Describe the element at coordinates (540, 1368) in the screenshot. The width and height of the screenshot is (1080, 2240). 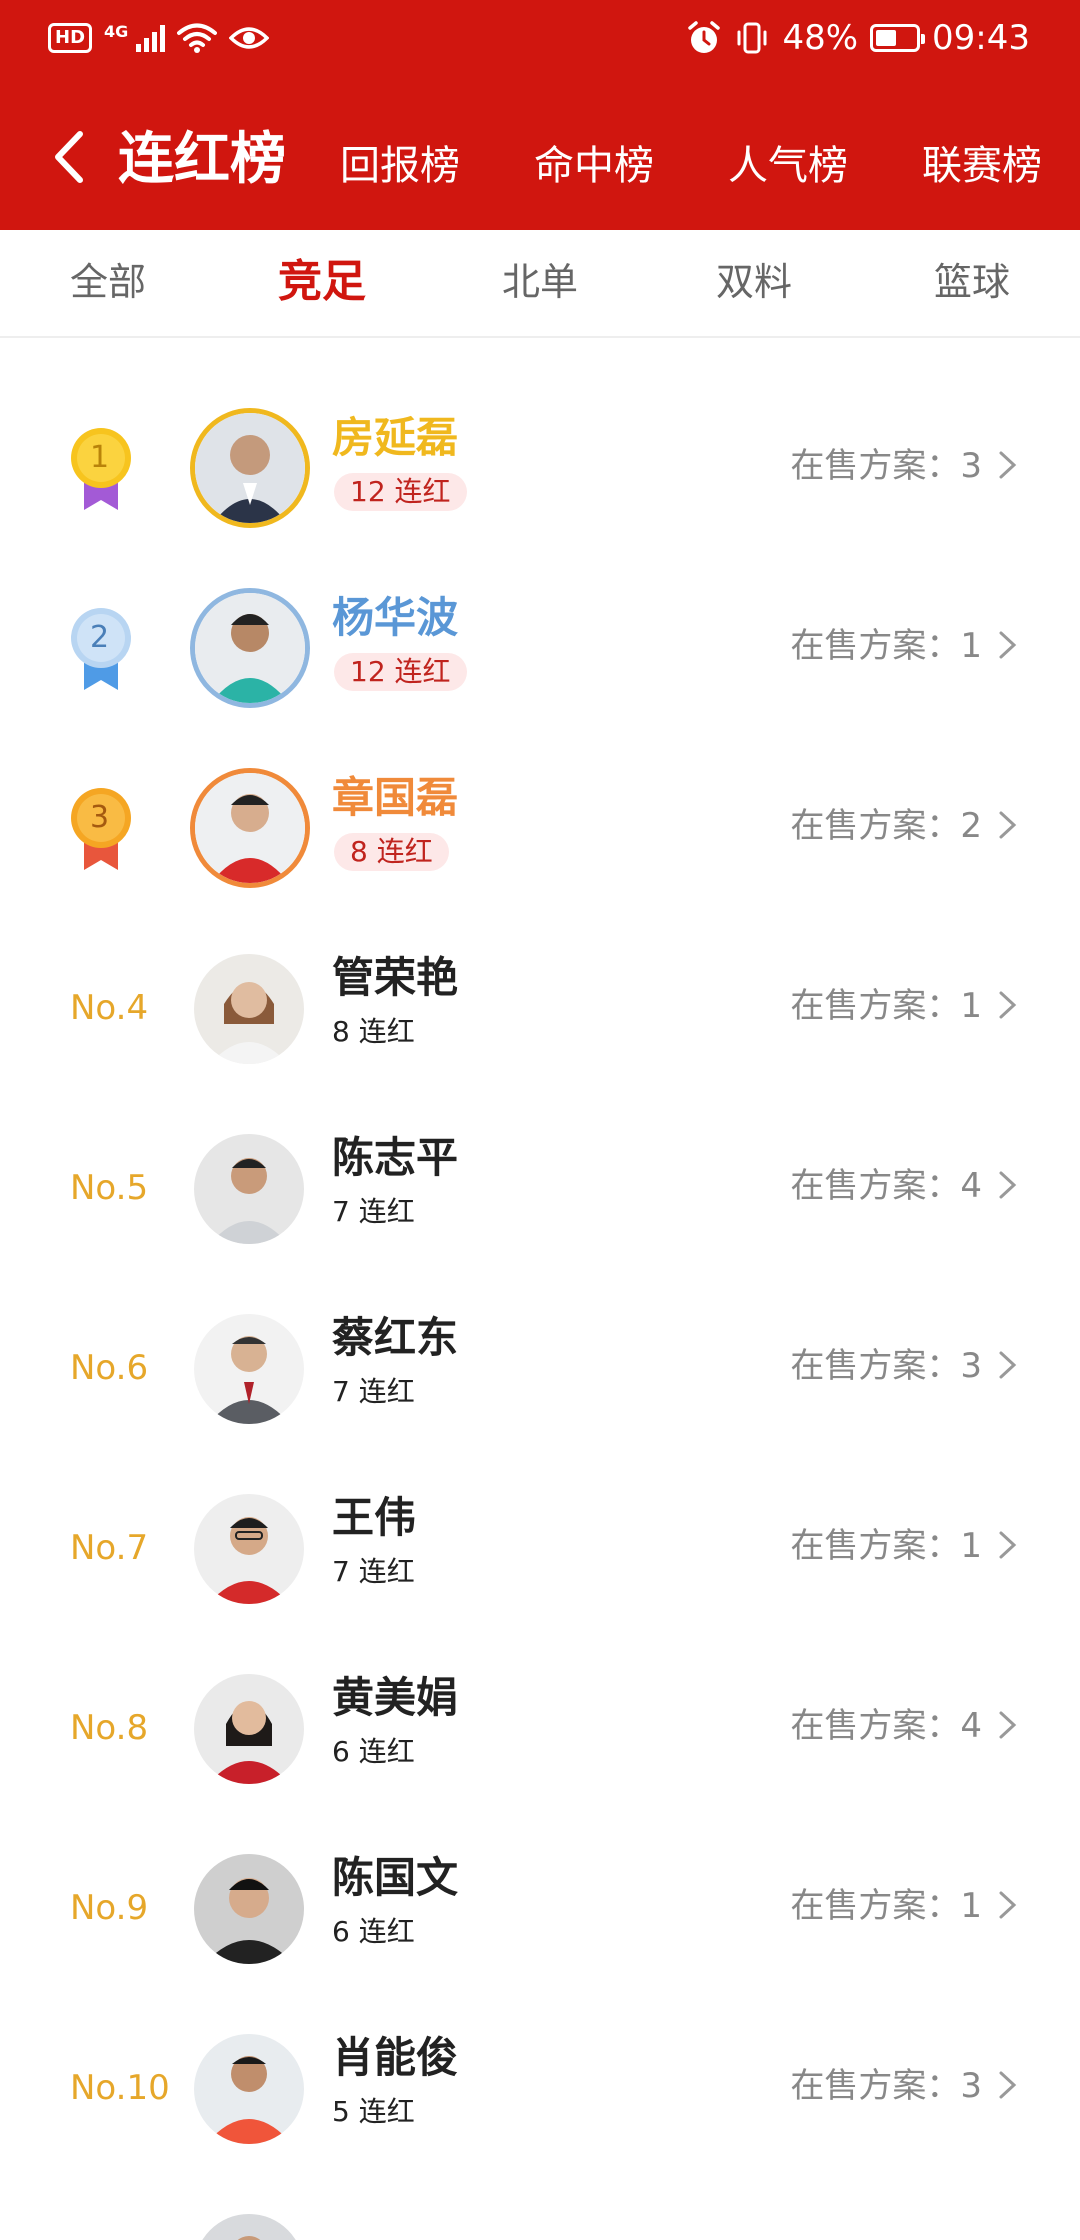
I see `list-item: No.6 蔡红东 7 连红 在售方案：3` at that location.